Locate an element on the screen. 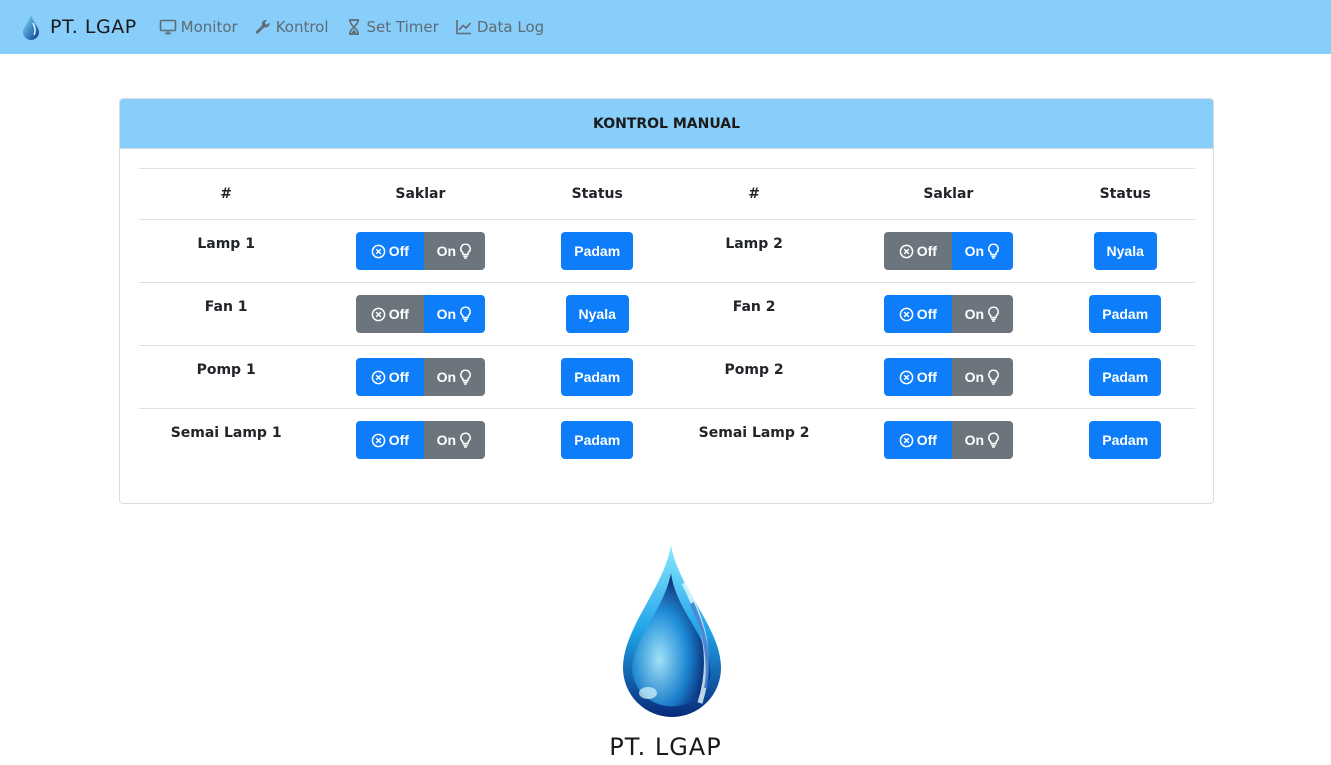 The image size is (1331, 765). device-name: Fan 2 is located at coordinates (754, 307).